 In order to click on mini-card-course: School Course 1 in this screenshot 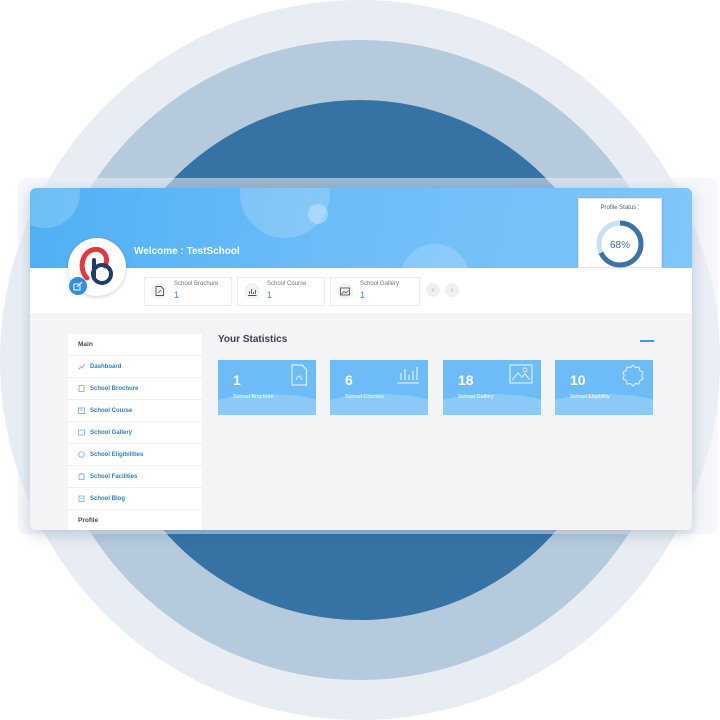, I will do `click(281, 291)`.